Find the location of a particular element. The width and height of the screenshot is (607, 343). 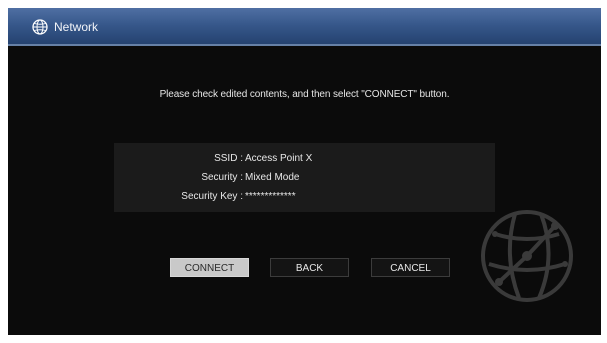

window-title: Network is located at coordinates (76, 27).